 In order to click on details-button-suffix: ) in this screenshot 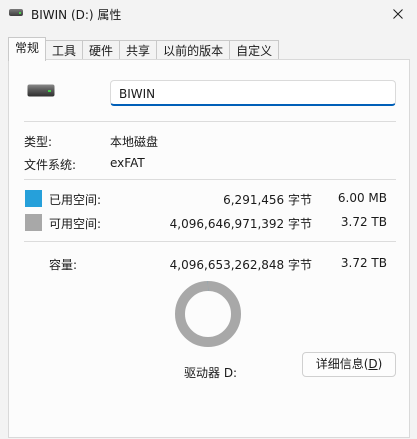, I will do `click(380, 364)`.